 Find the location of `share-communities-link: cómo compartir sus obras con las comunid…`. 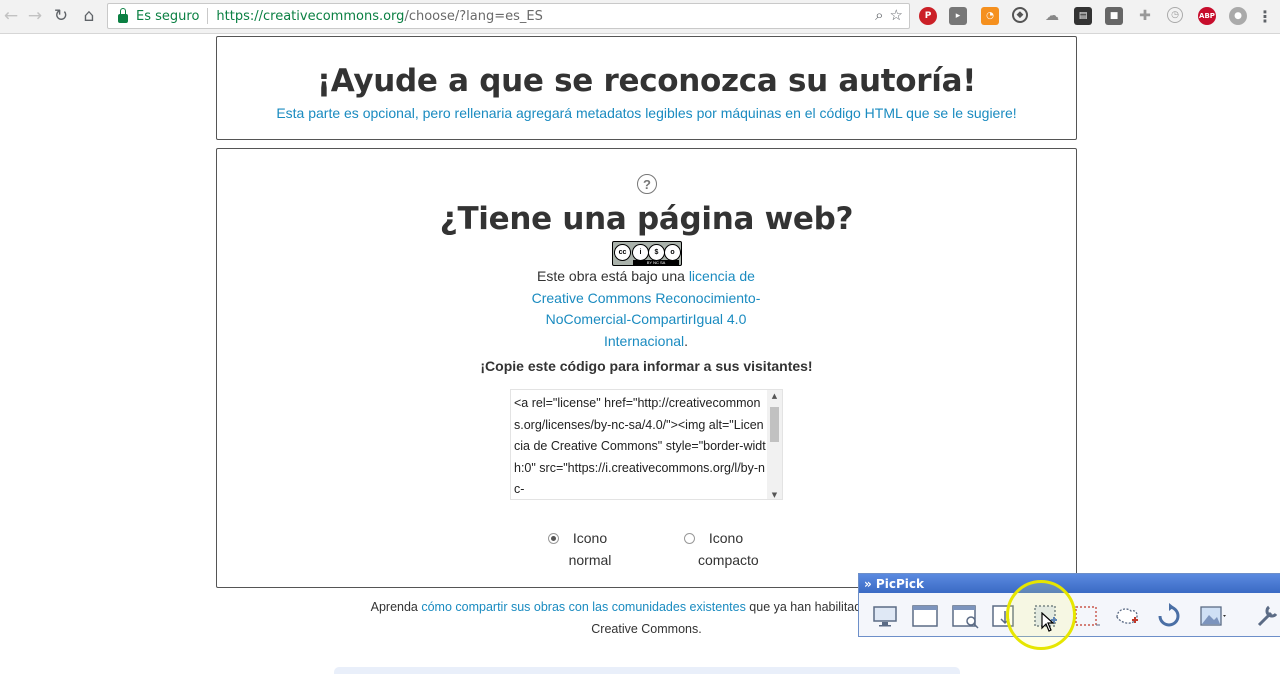

share-communities-link: cómo compartir sus obras con las comunid… is located at coordinates (583, 607).